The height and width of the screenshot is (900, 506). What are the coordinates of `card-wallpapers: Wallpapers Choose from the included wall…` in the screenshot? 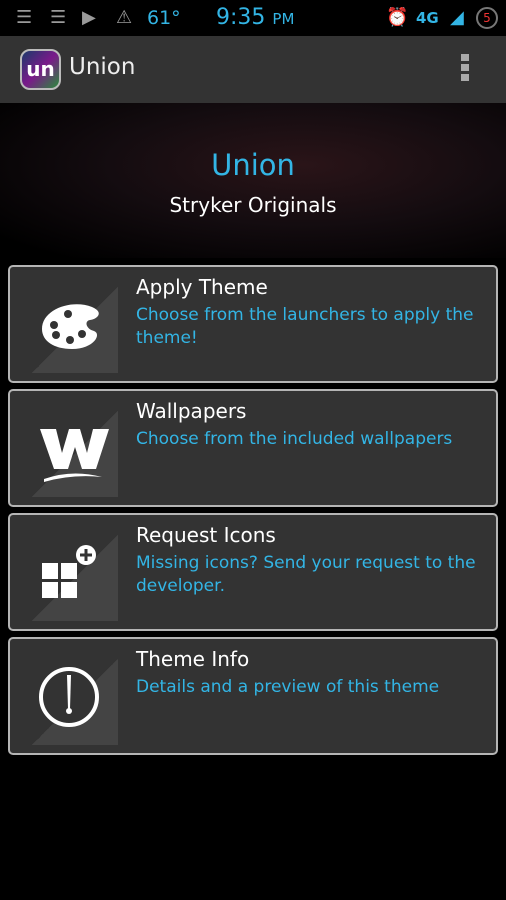 It's located at (253, 448).